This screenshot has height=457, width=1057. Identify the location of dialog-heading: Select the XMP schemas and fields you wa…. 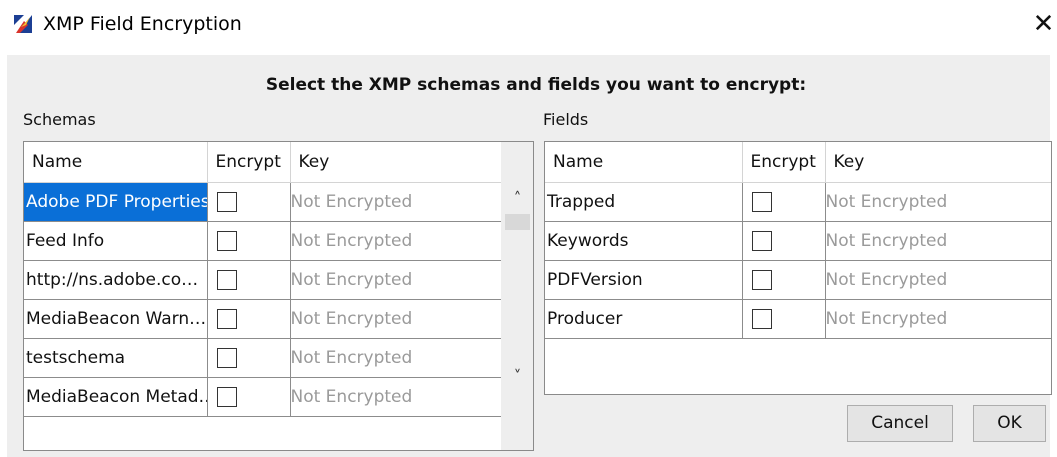
(536, 85).